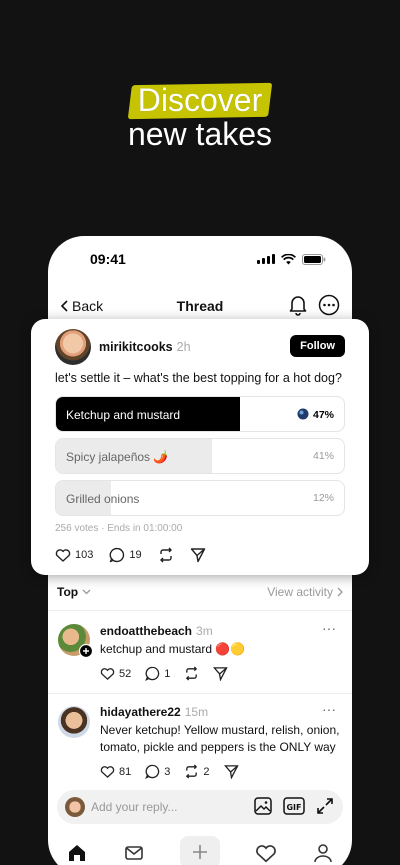 The height and width of the screenshot is (865, 400). What do you see at coordinates (340, 592) in the screenshot?
I see `chevron-right-icon` at bounding box center [340, 592].